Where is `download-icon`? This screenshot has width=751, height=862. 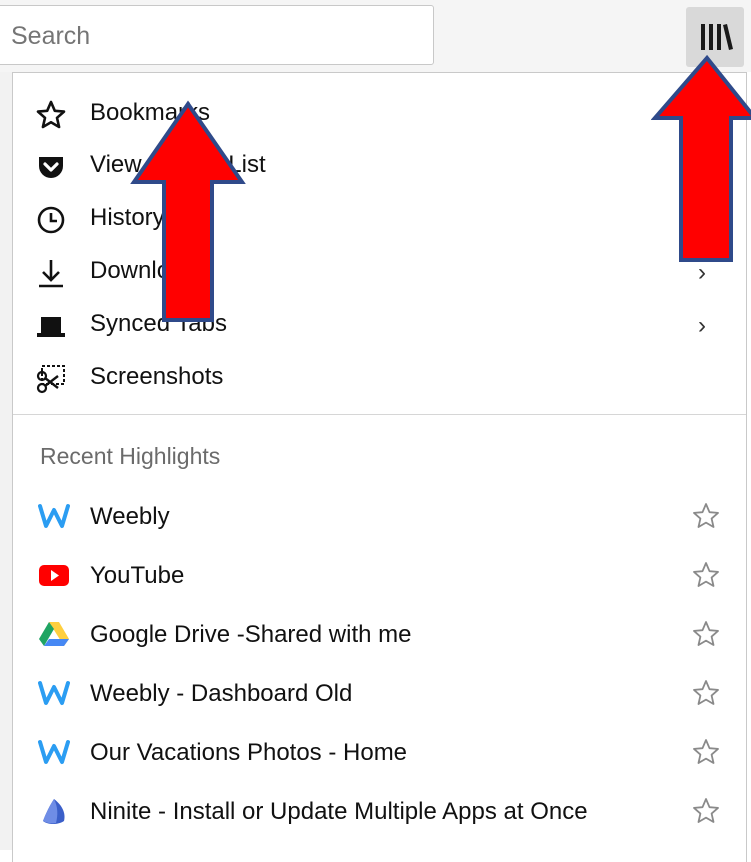
download-icon is located at coordinates (51, 274).